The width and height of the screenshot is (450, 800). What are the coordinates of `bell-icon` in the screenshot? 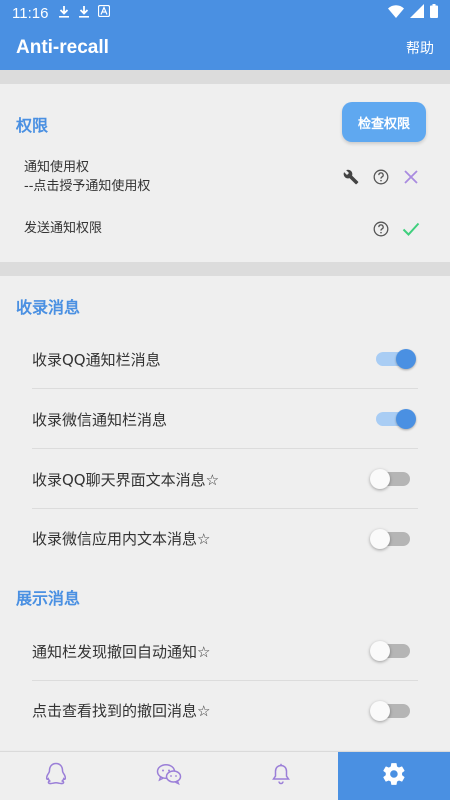 It's located at (281, 776).